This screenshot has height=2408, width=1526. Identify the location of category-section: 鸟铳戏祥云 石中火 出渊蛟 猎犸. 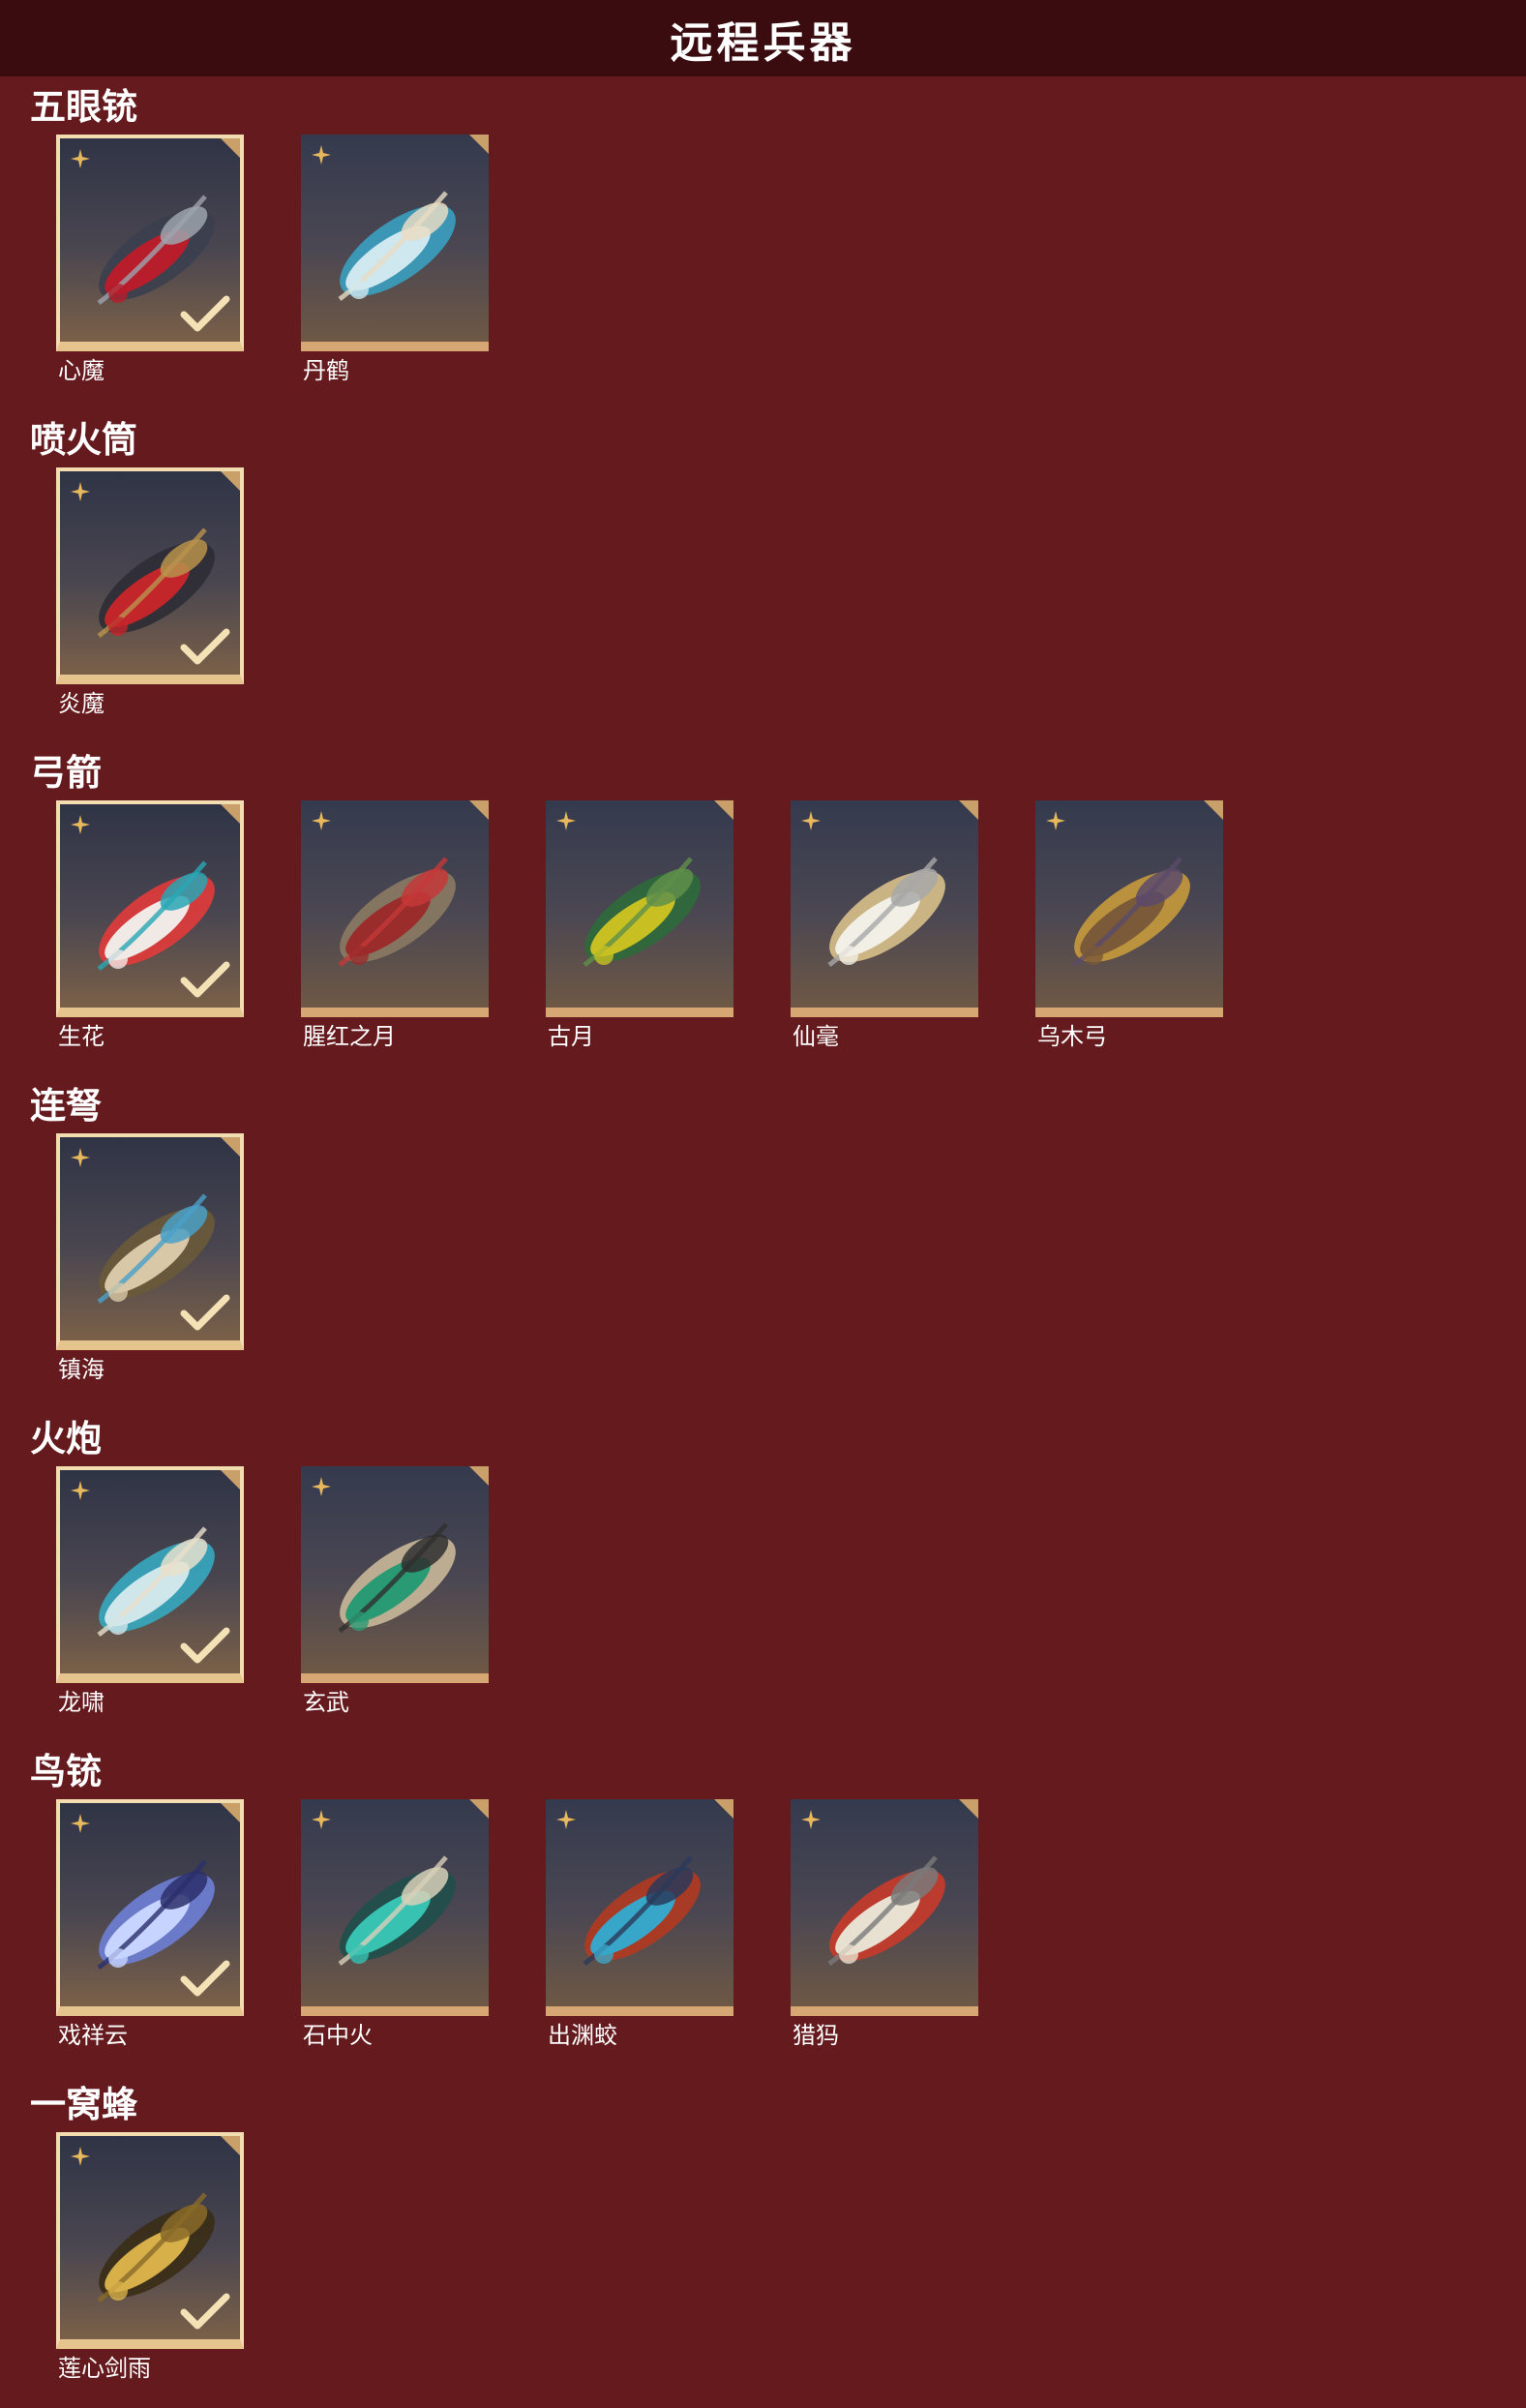
(763, 1915).